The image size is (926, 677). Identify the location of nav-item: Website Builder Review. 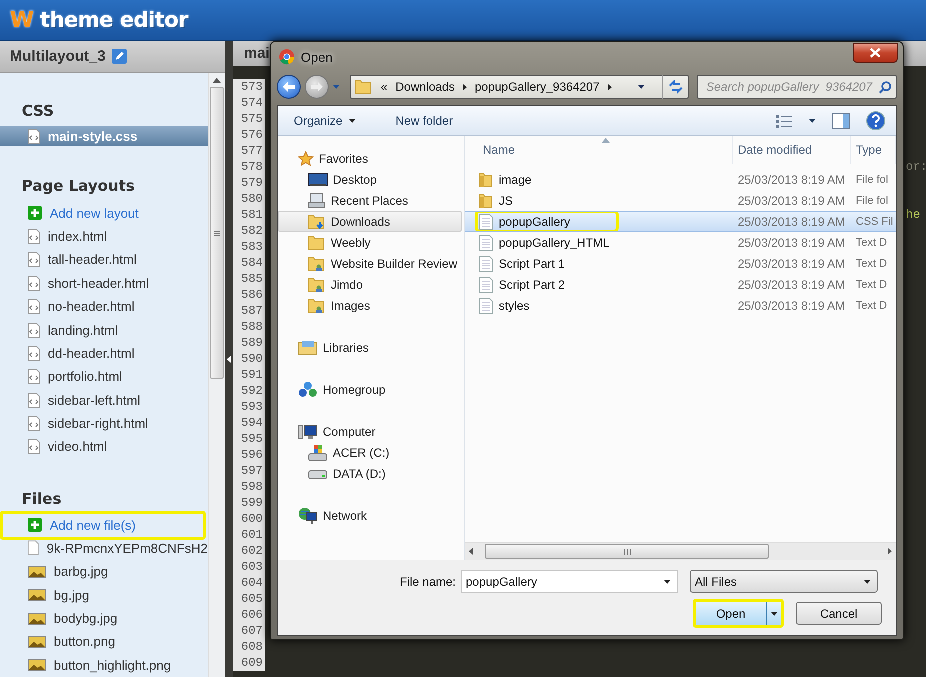
(370, 263).